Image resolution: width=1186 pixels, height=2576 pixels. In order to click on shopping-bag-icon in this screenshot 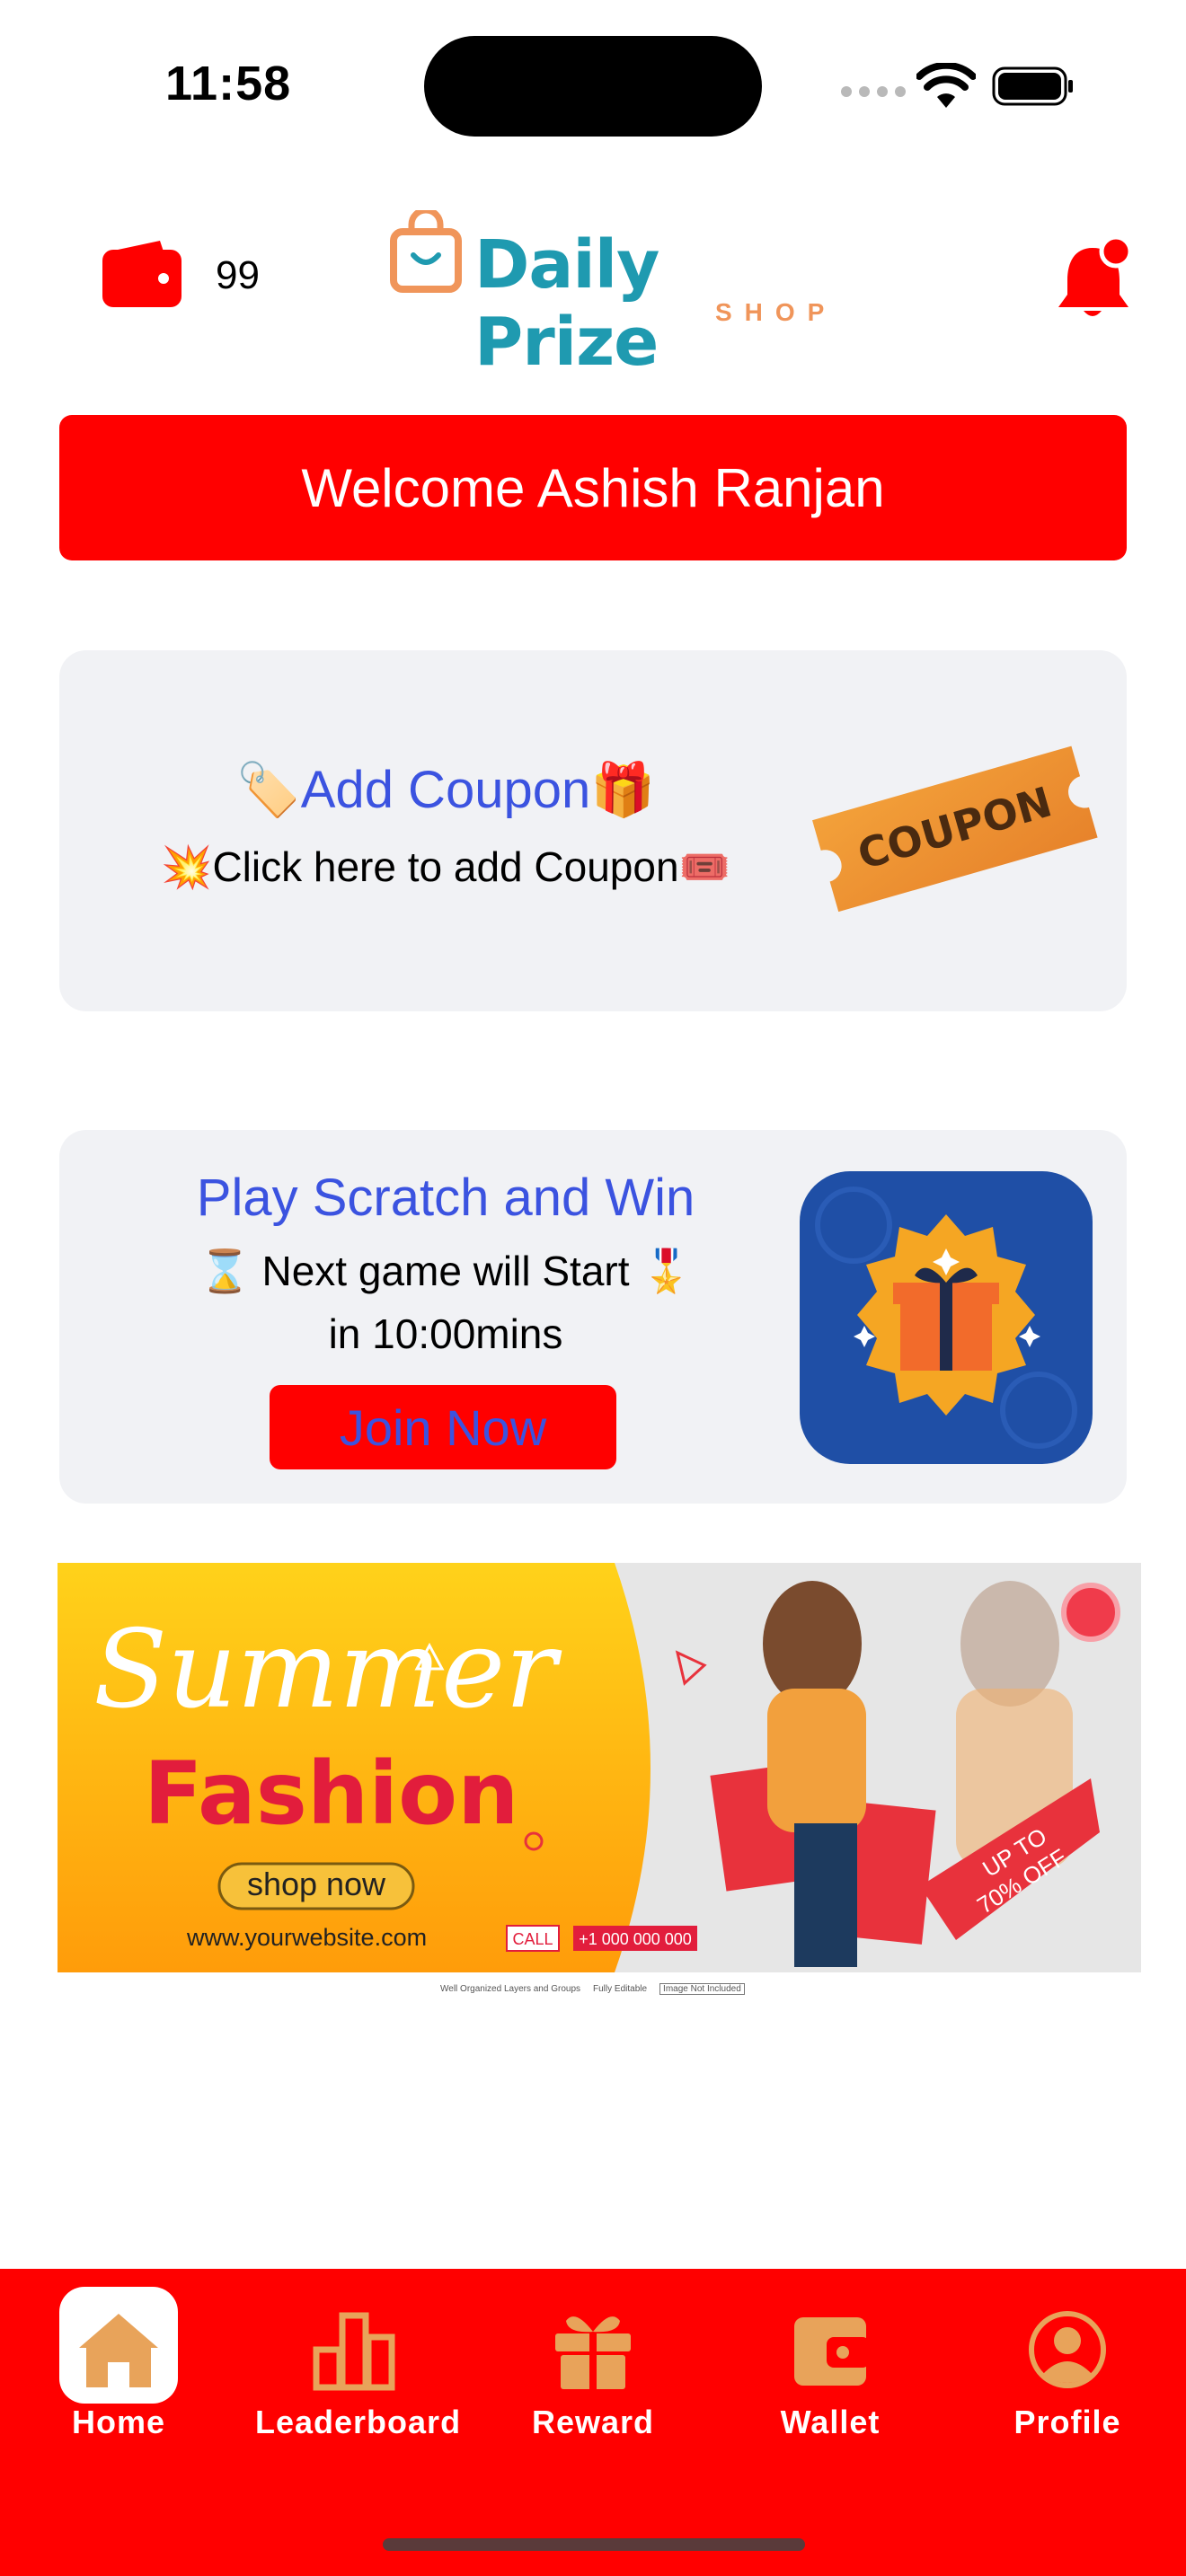, I will do `click(426, 251)`.